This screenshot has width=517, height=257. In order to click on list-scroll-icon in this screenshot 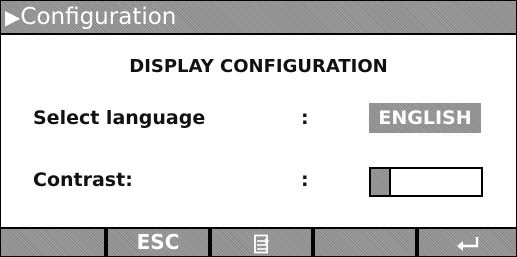, I will do `click(261, 243)`.